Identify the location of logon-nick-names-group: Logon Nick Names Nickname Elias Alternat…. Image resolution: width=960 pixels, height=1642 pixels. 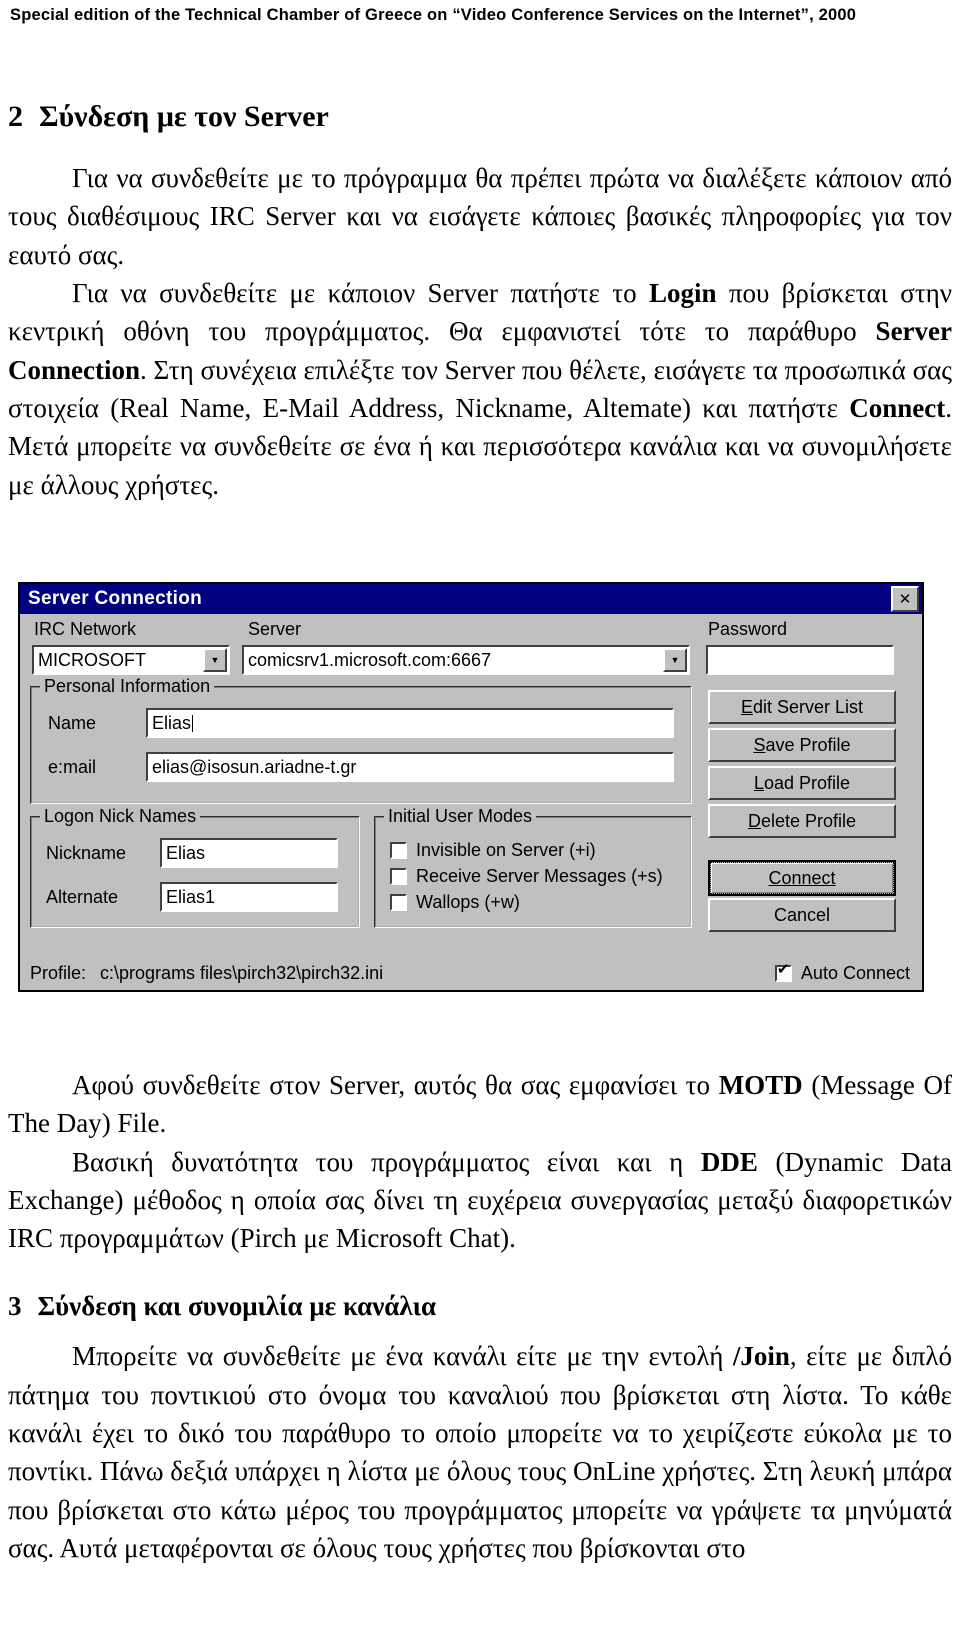
(195, 867).